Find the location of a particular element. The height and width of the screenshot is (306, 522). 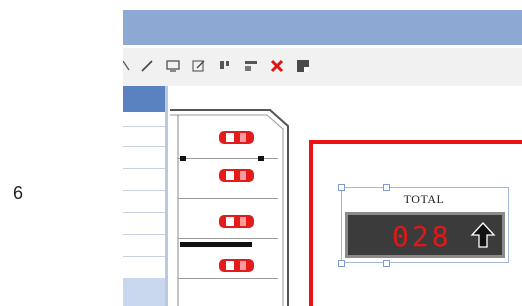

toolbar-icons is located at coordinates (222, 66).